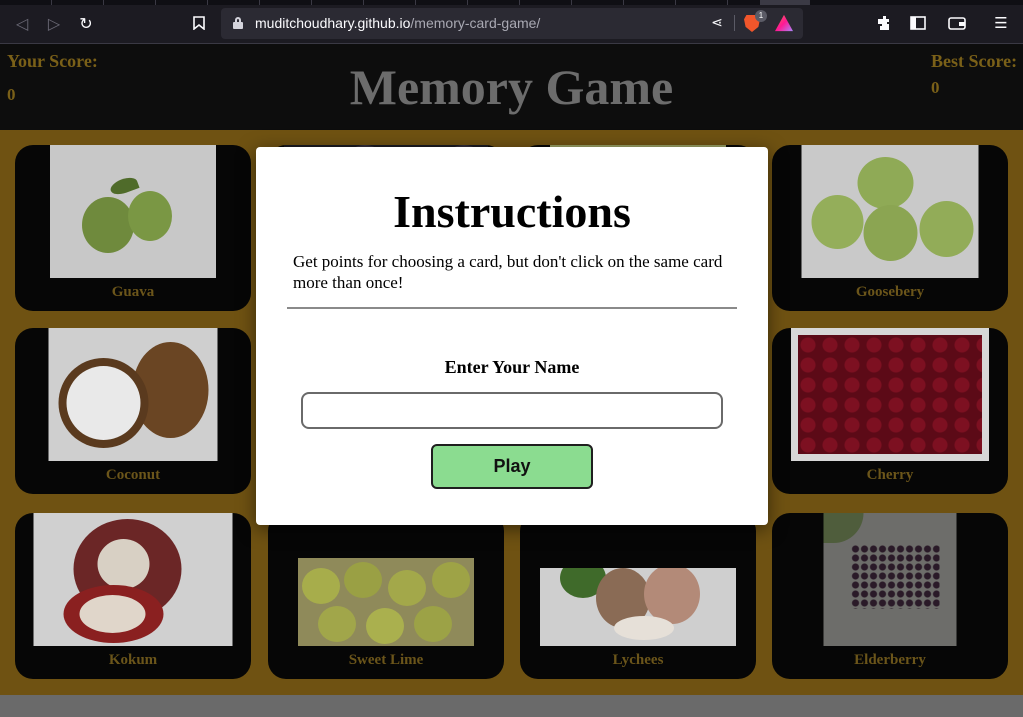  Describe the element at coordinates (957, 23) in the screenshot. I see `wallet-icon` at that location.